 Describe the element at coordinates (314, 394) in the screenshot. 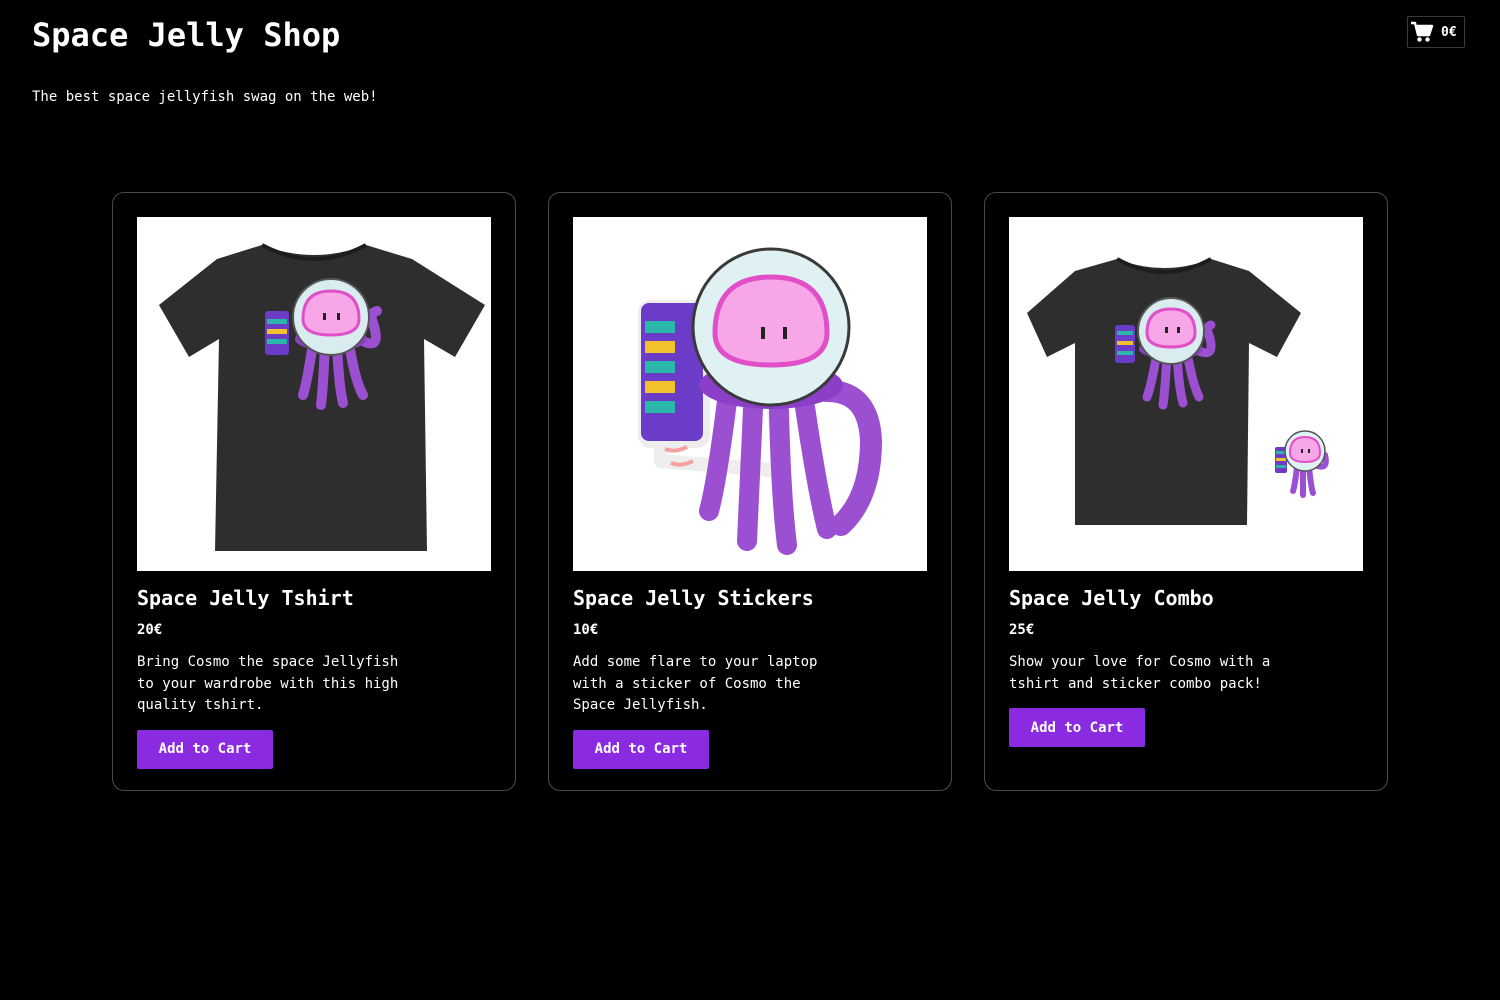

I see `space-jelly-tshirt-image` at that location.